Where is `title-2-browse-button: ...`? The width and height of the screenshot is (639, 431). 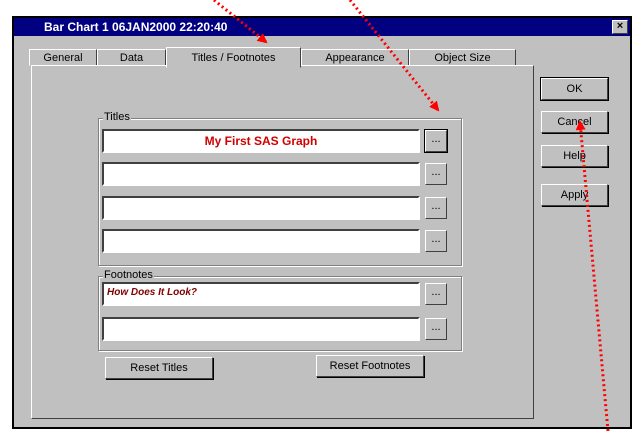 title-2-browse-button: ... is located at coordinates (436, 174).